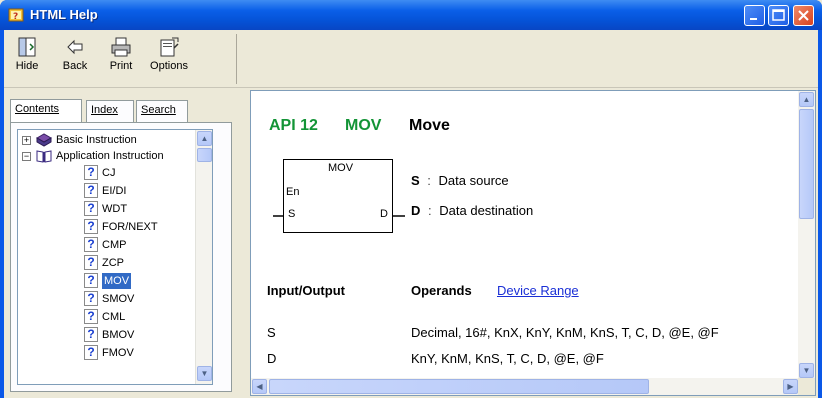  Describe the element at coordinates (121, 47) in the screenshot. I see `printer-icon` at that location.